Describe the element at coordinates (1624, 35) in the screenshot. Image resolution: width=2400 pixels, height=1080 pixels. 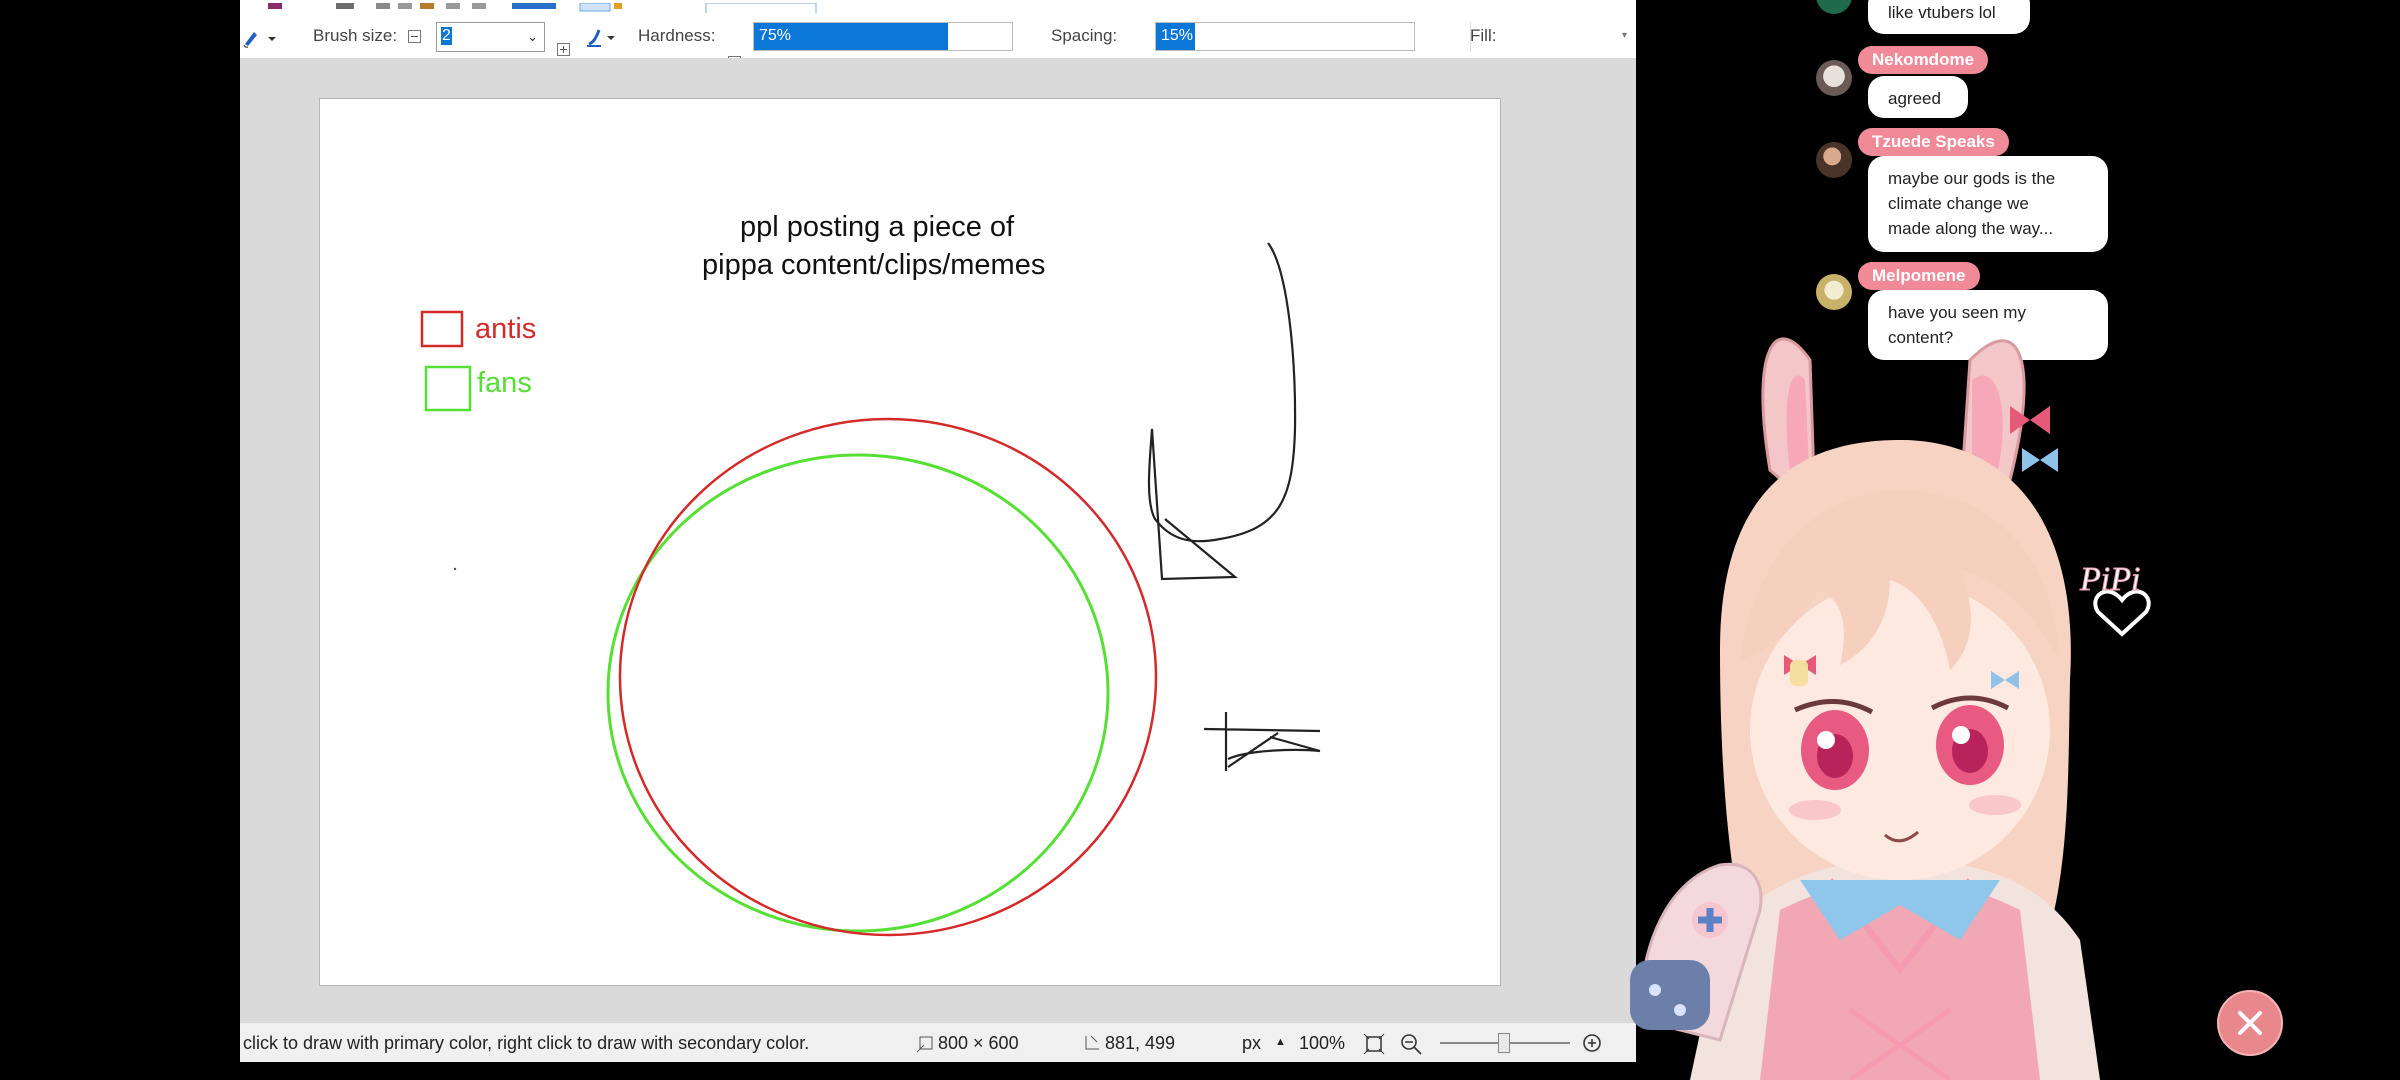
I see `toolbar-overflow-icon: ▾` at that location.